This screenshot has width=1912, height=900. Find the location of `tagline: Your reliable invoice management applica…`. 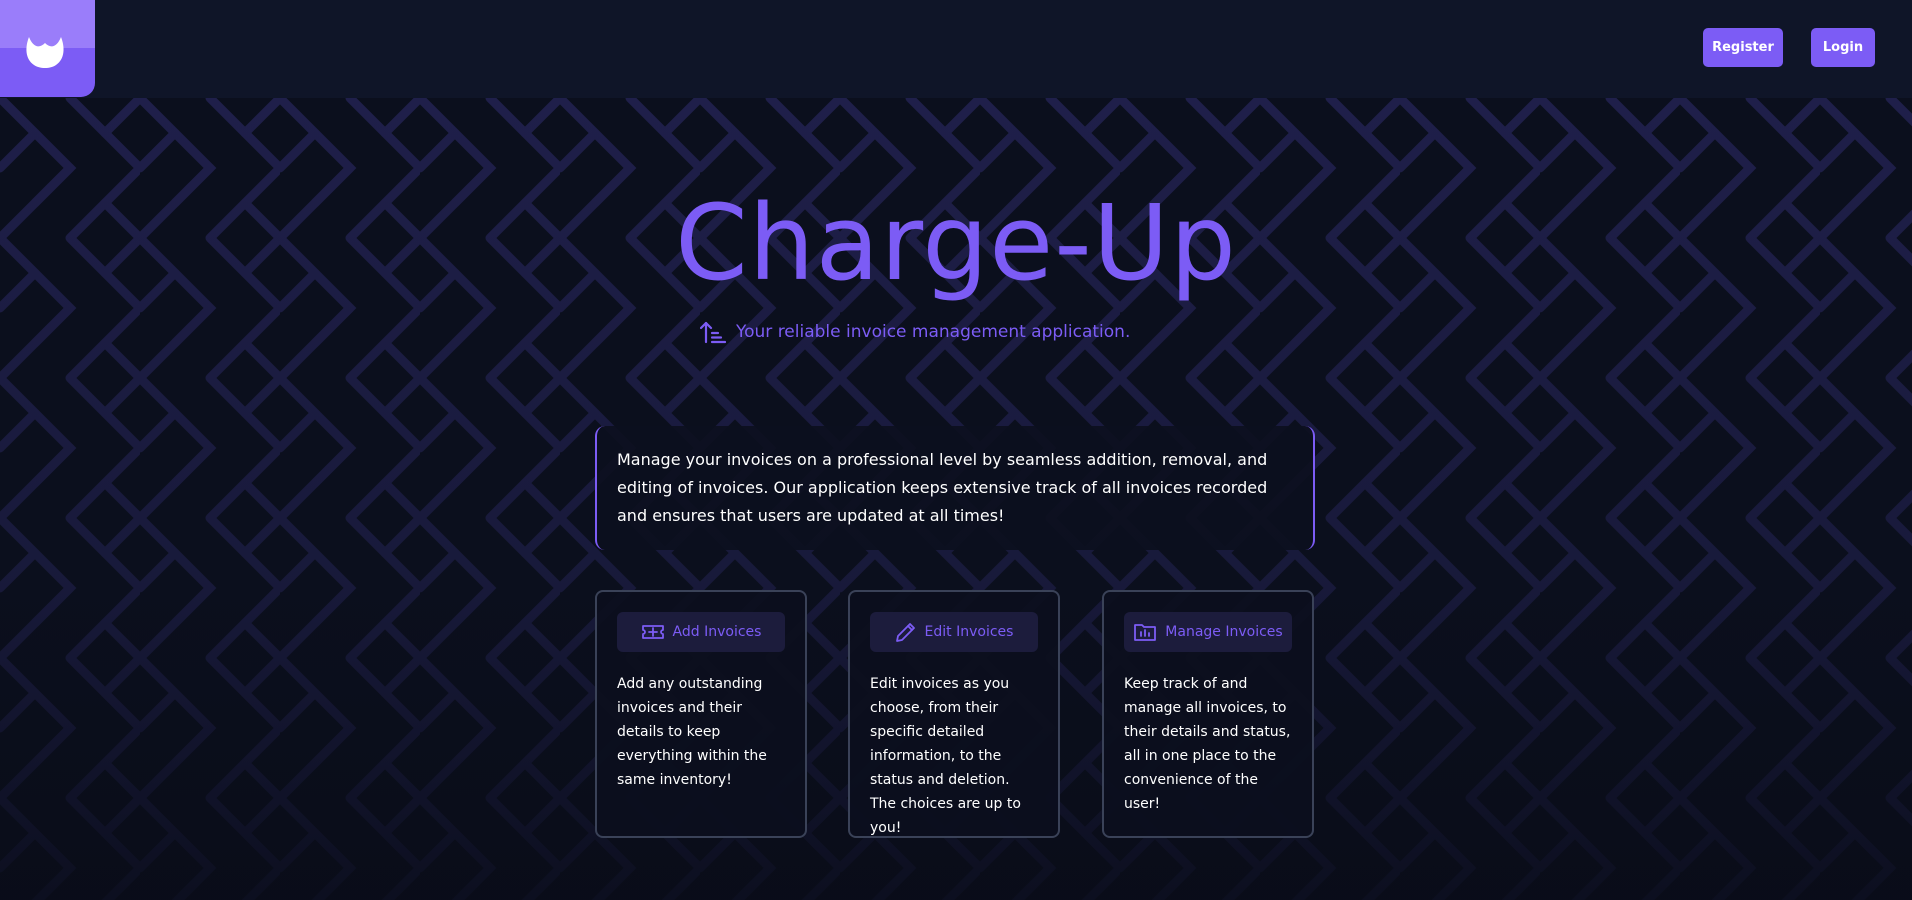

tagline: Your reliable invoice management applica… is located at coordinates (915, 332).